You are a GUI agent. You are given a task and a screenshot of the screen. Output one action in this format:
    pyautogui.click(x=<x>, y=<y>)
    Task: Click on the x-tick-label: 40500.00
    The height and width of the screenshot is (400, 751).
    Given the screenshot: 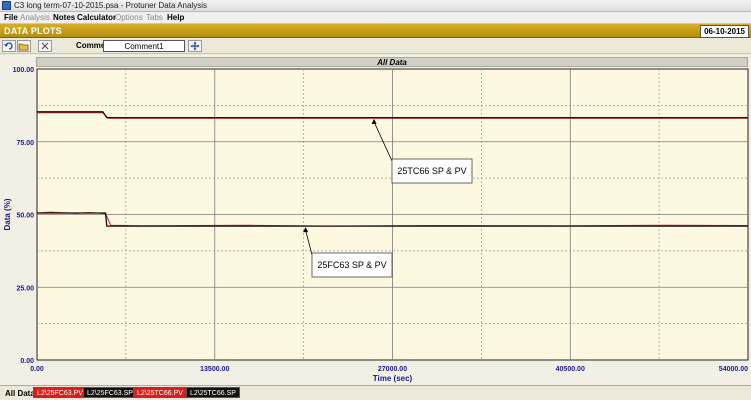 What is the action you would take?
    pyautogui.click(x=570, y=369)
    